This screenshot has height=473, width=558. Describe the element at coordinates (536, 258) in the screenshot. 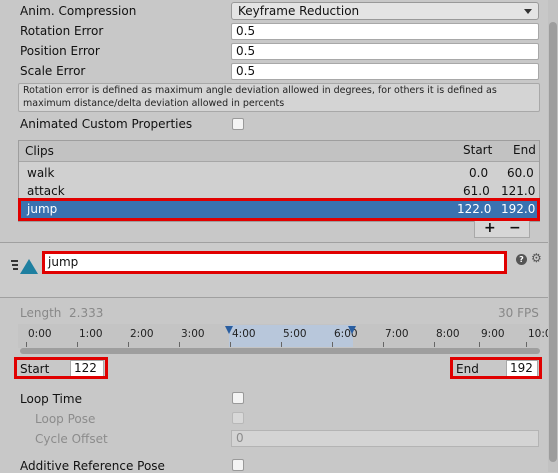

I see `gear-icon: ⚙` at that location.